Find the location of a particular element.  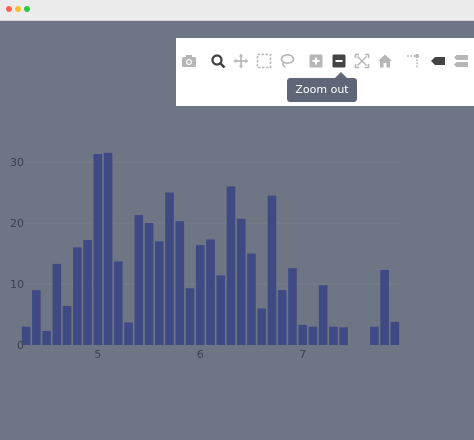

zoom-out-icon is located at coordinates (339, 61).